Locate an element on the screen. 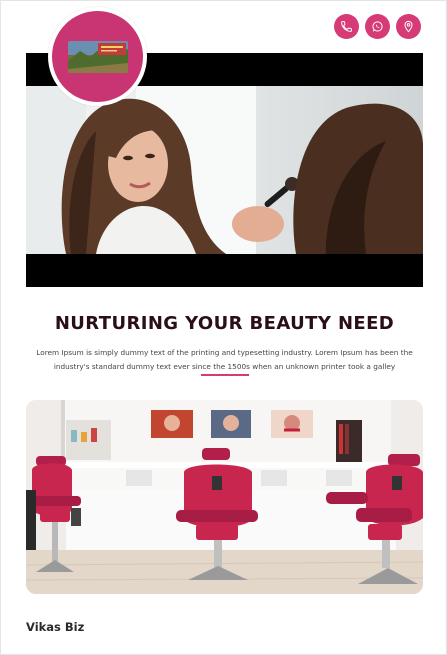 Image resolution: width=447 pixels, height=655 pixels. logo-circle is located at coordinates (97, 56).